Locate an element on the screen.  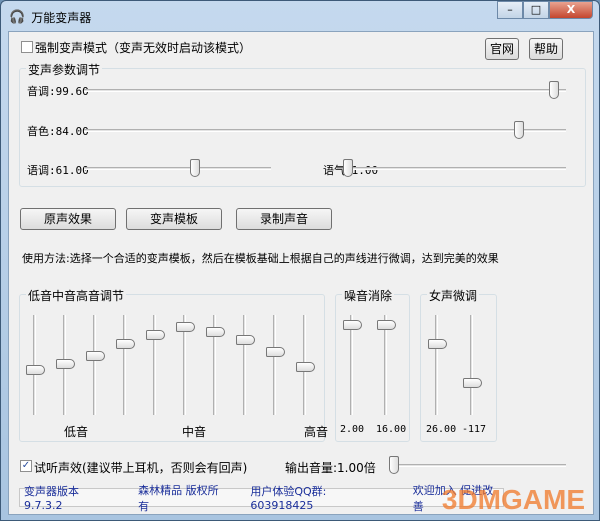
help-button: 帮助 is located at coordinates (546, 49).